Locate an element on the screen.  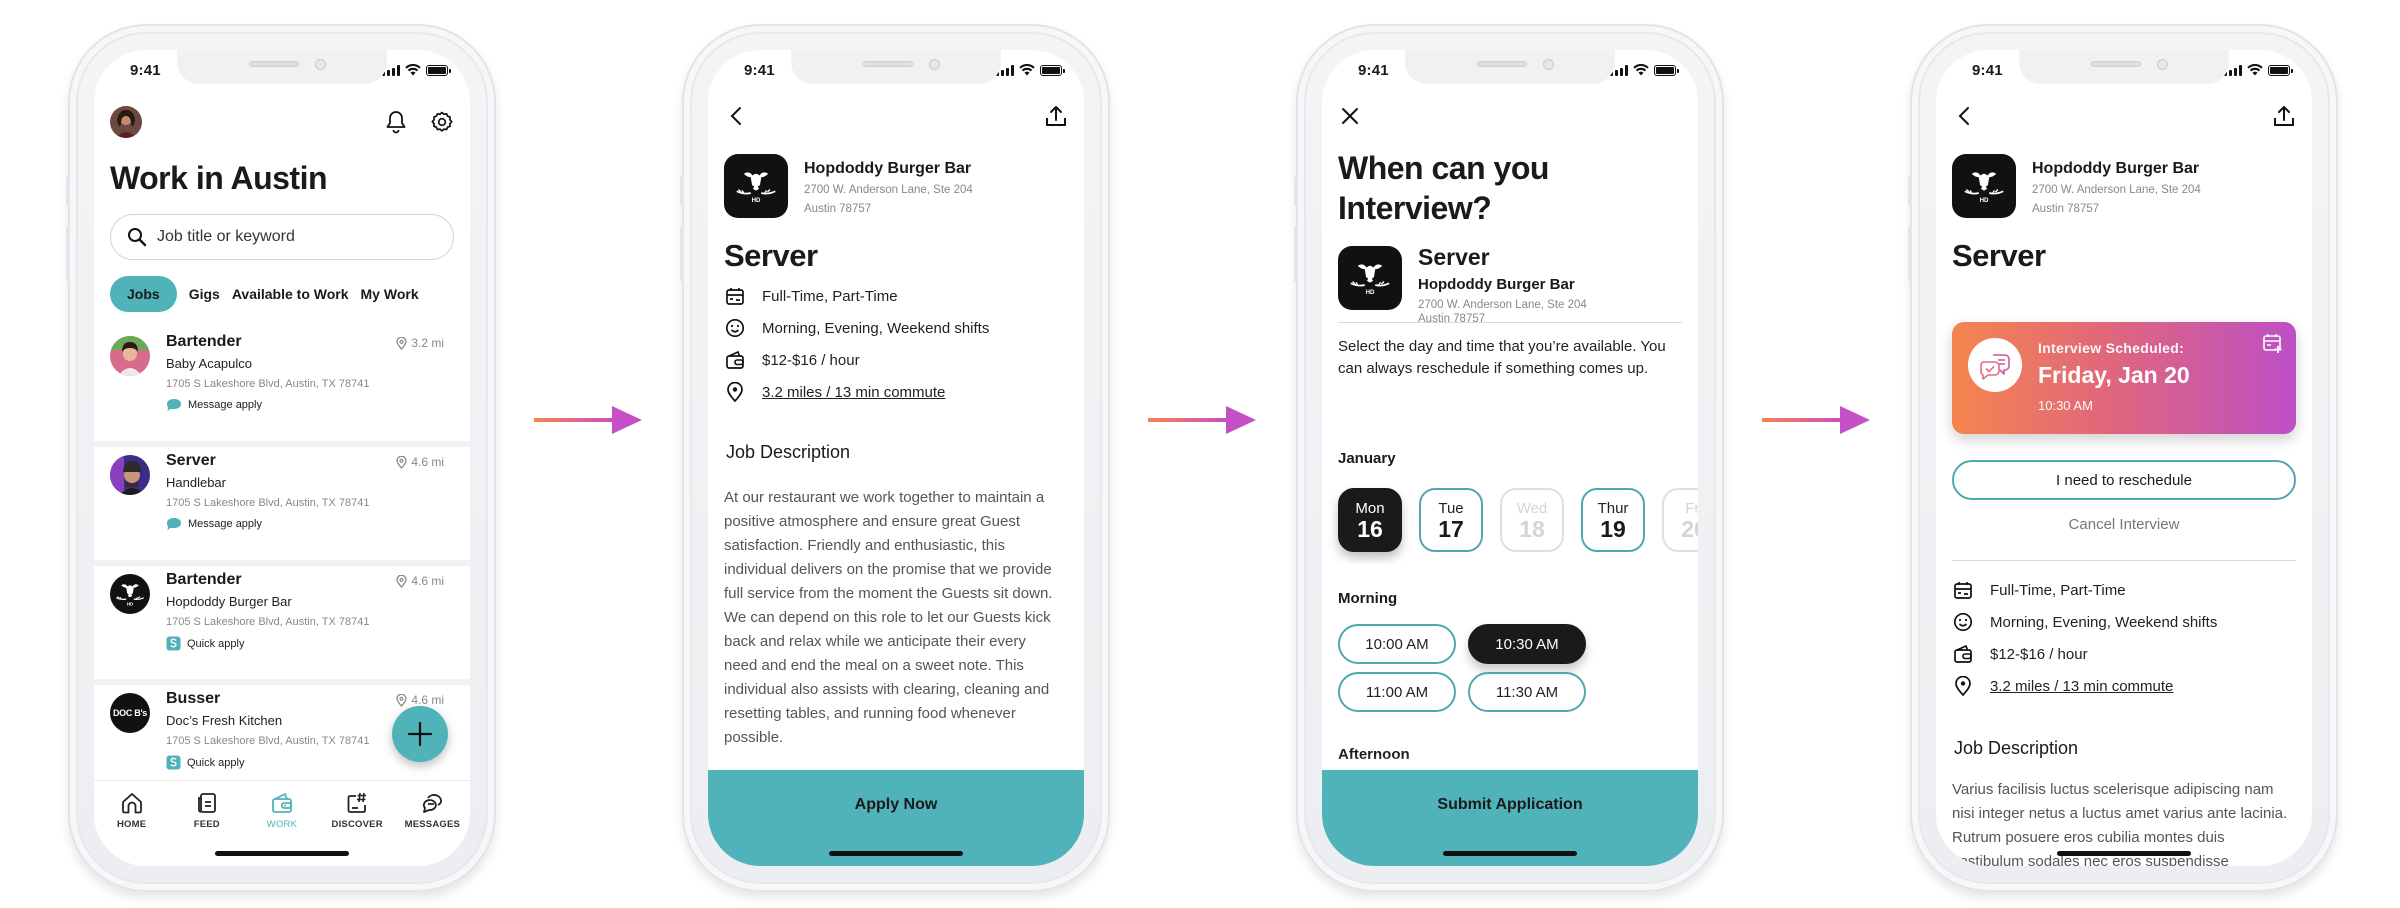
time-slot-1000am: 10:00 AM is located at coordinates (1397, 644).